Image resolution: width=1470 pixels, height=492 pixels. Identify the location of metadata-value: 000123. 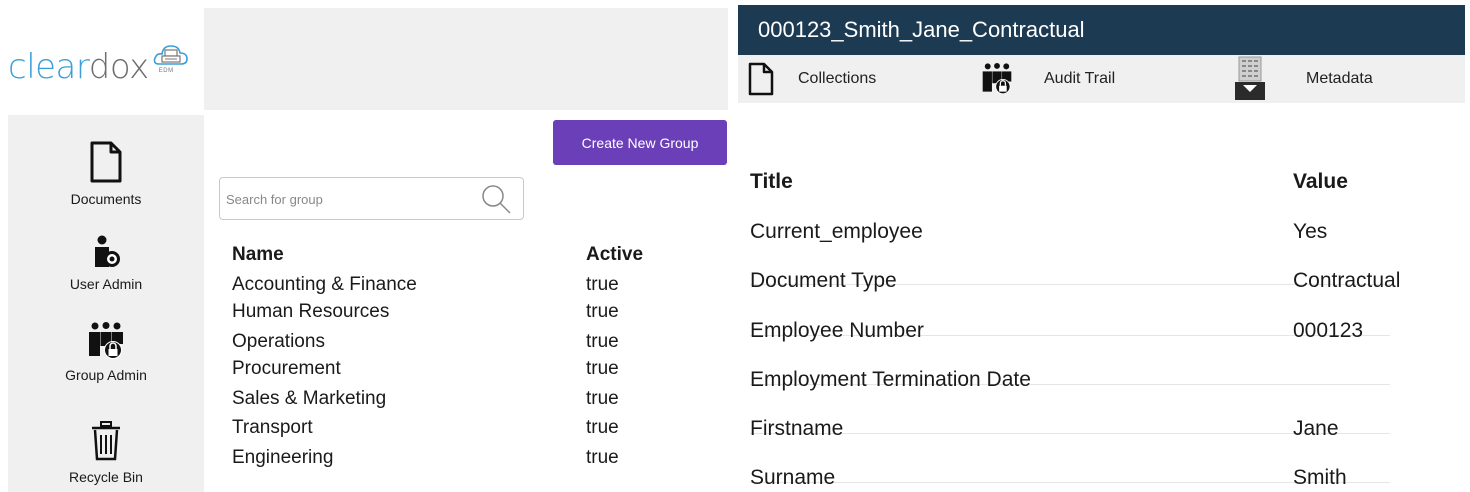
(1328, 330).